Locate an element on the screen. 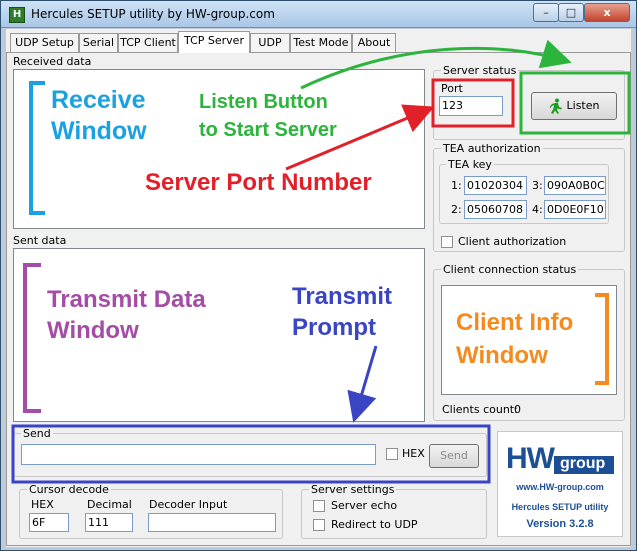 This screenshot has width=637, height=551. decode-decimal-value: 111 is located at coordinates (109, 522).